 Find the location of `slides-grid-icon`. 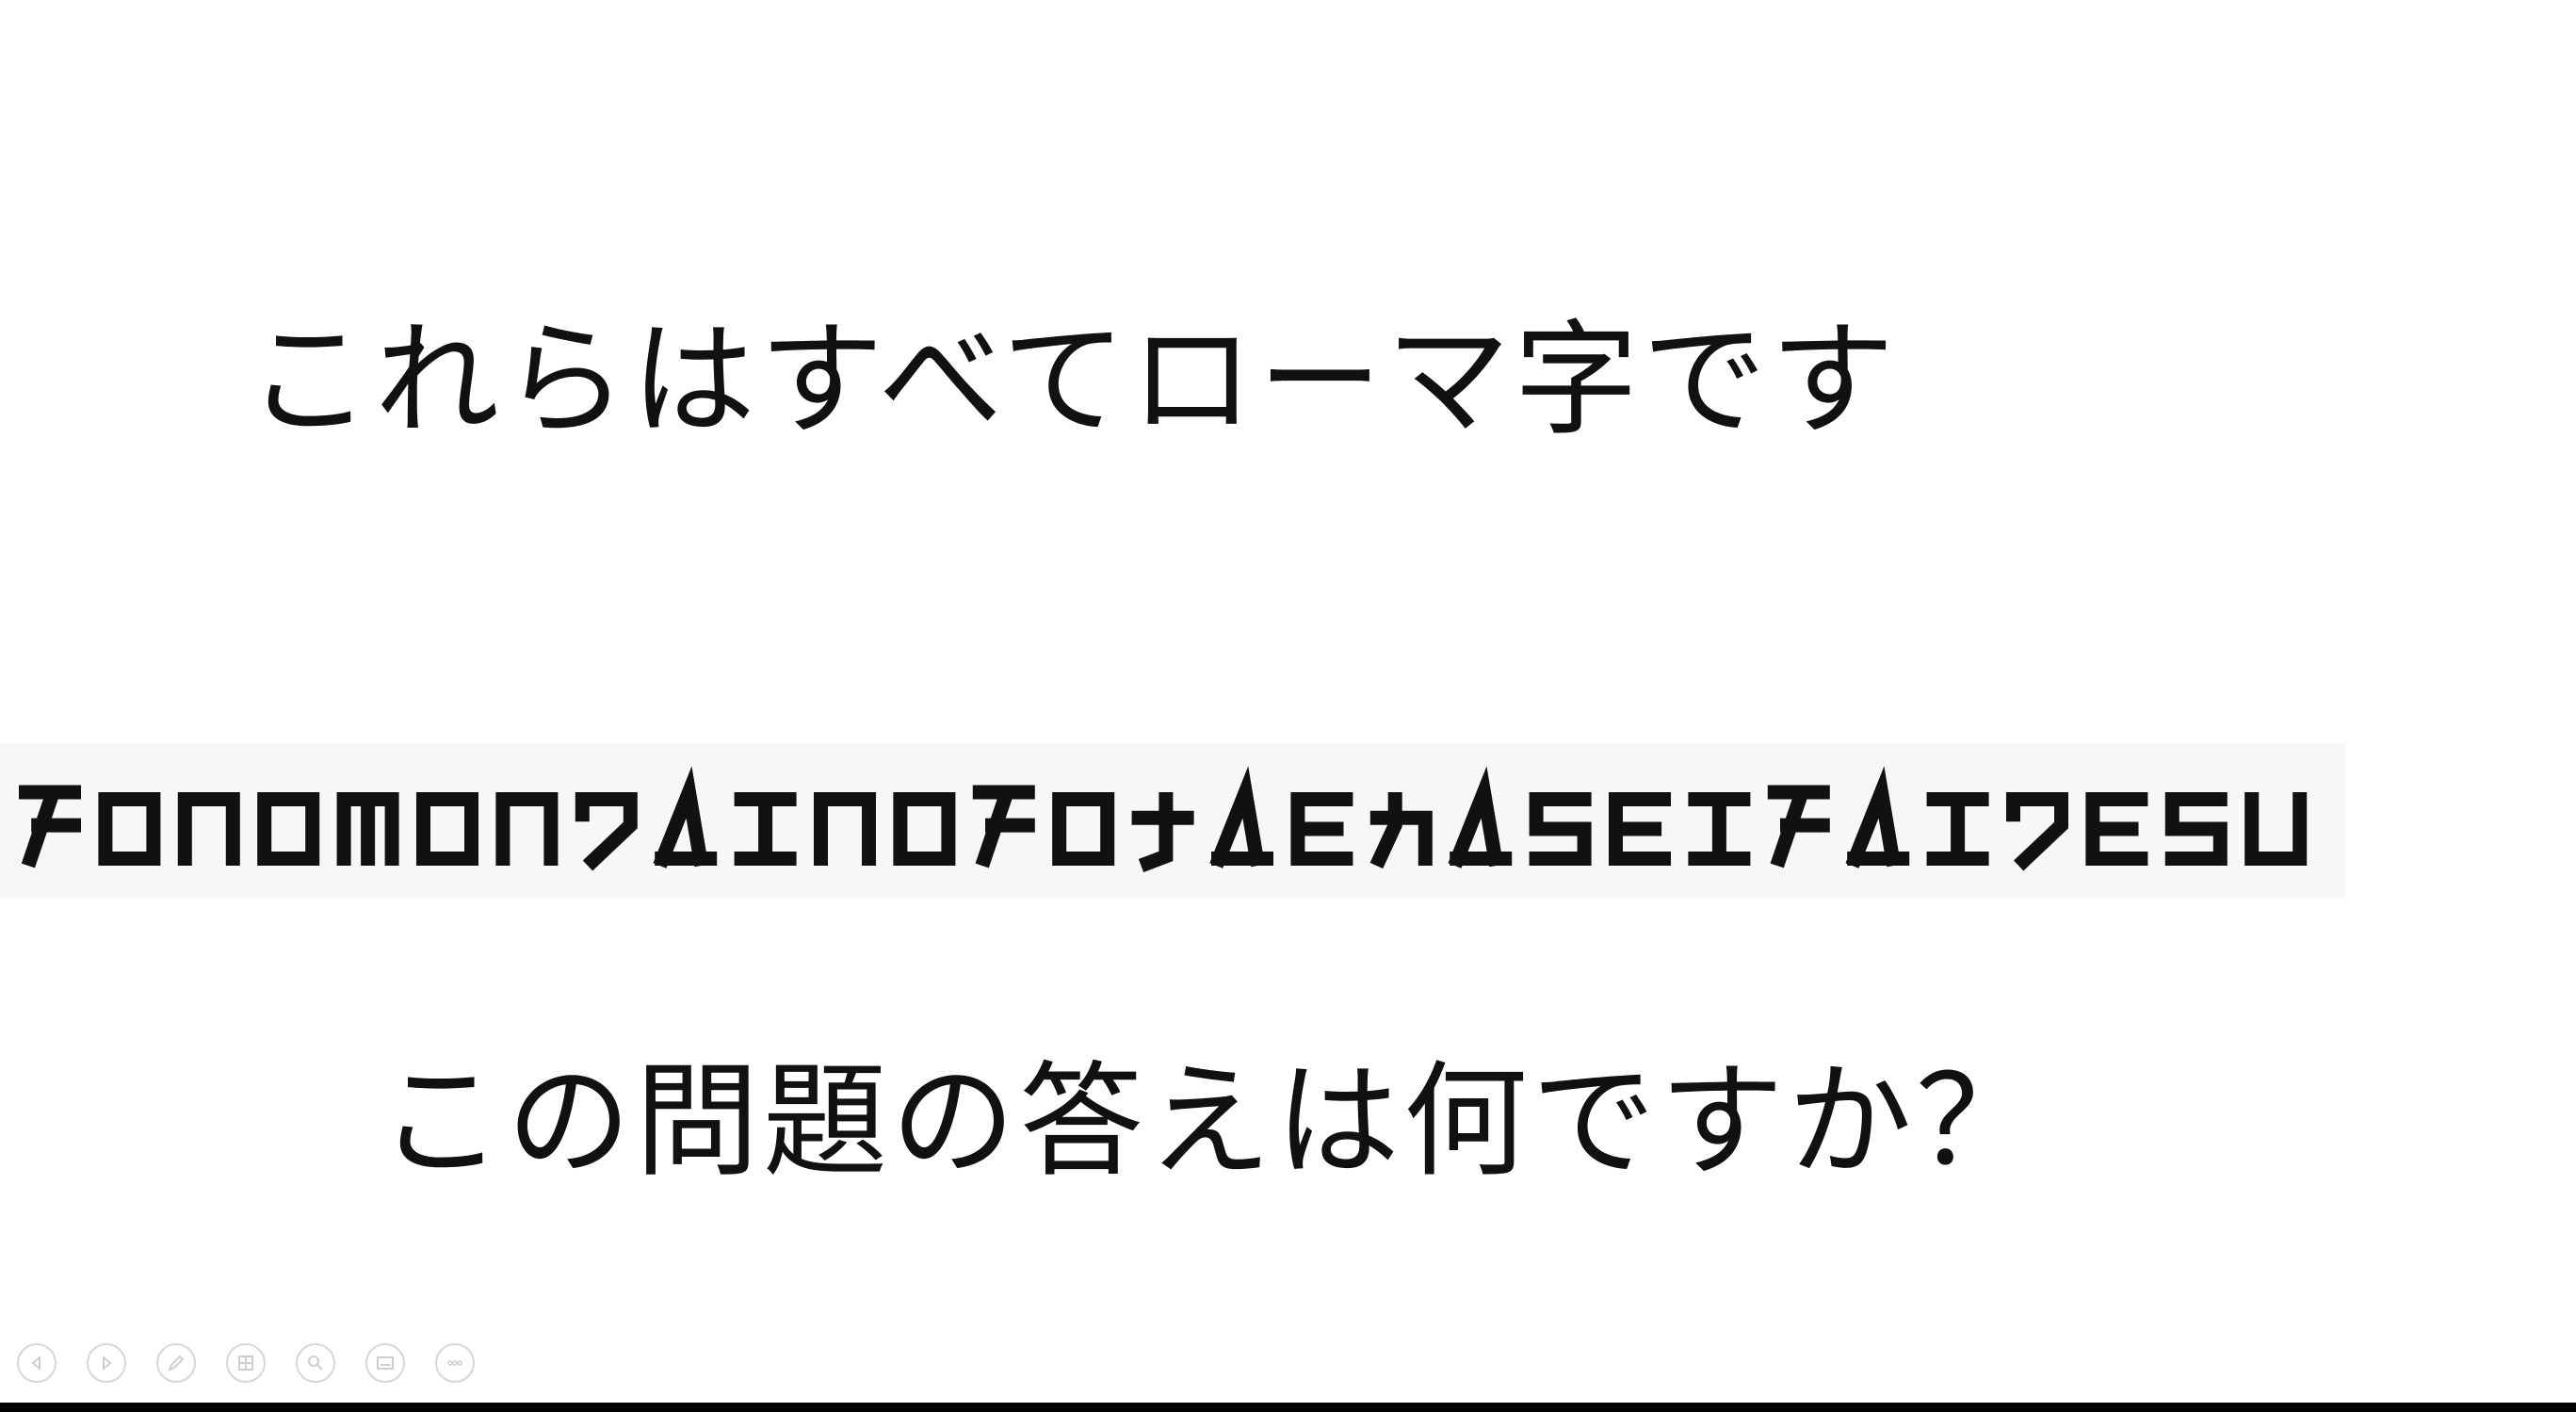

slides-grid-icon is located at coordinates (245, 1363).